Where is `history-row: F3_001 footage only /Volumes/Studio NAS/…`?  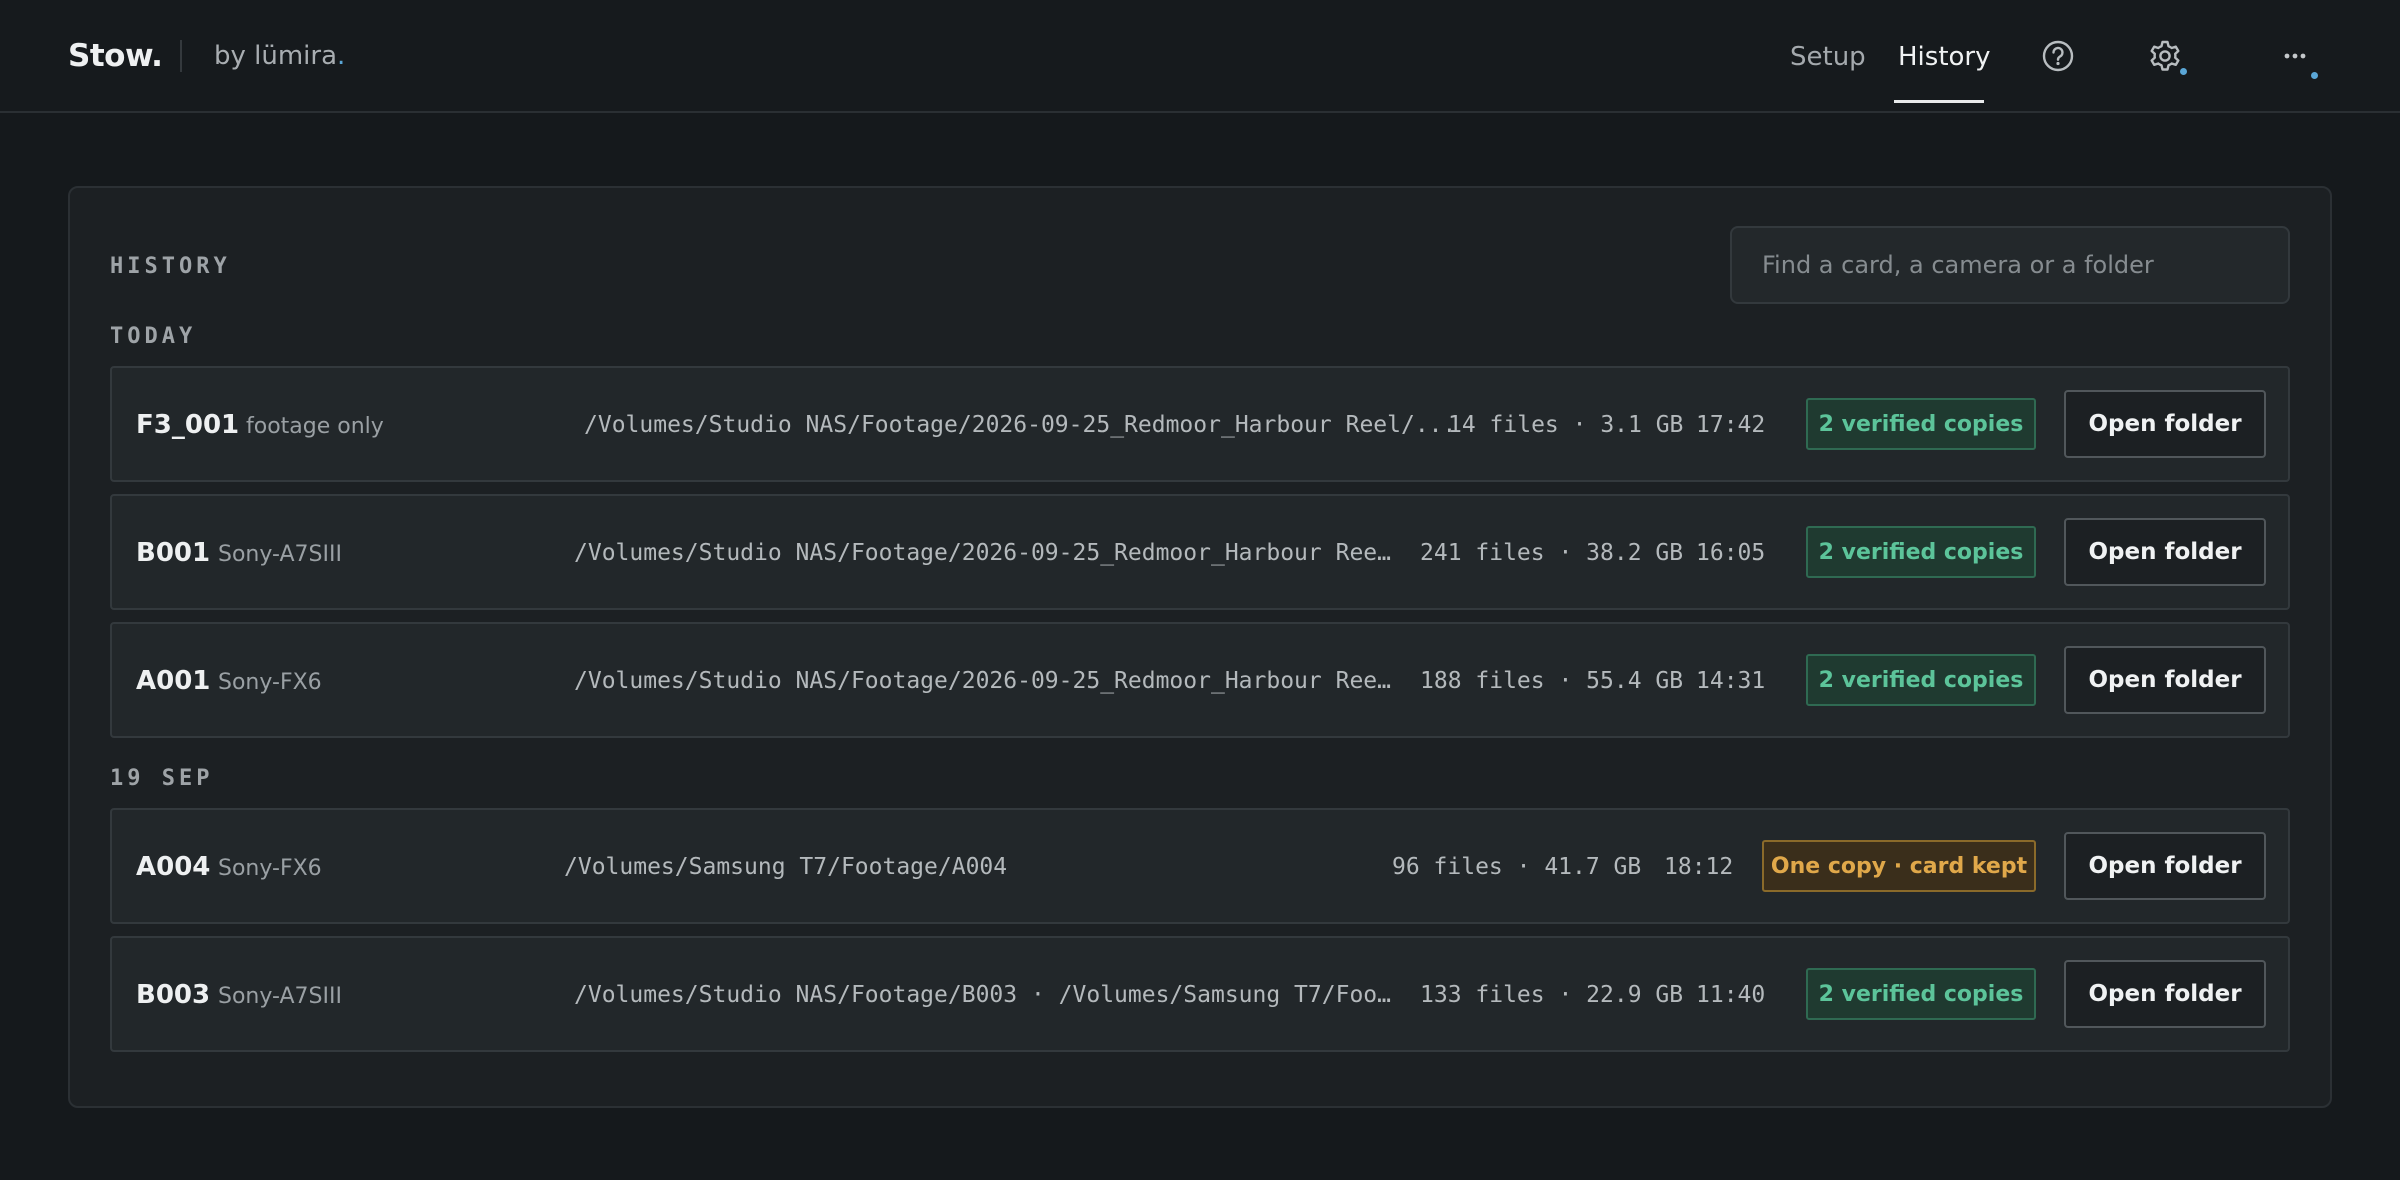
history-row: F3_001 footage only /Volumes/Studio NAS/… is located at coordinates (1200, 424).